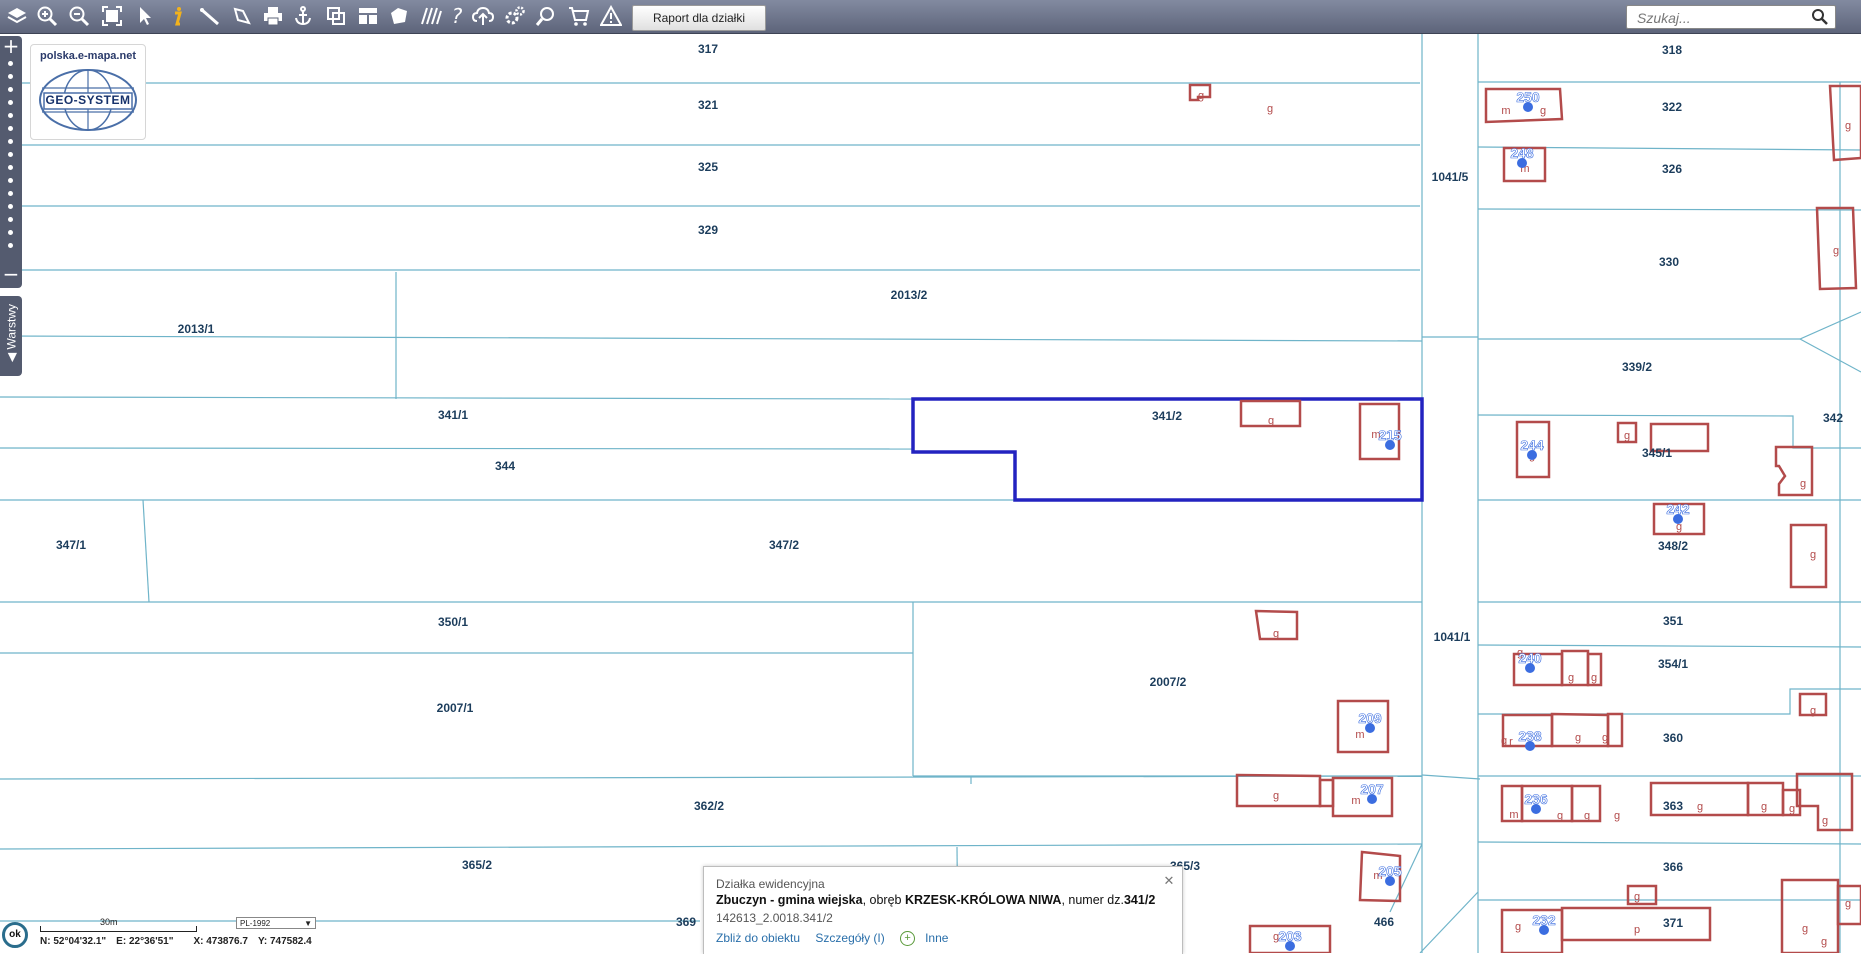 The image size is (1861, 954). What do you see at coordinates (242, 16) in the screenshot?
I see `measure-area-icon` at bounding box center [242, 16].